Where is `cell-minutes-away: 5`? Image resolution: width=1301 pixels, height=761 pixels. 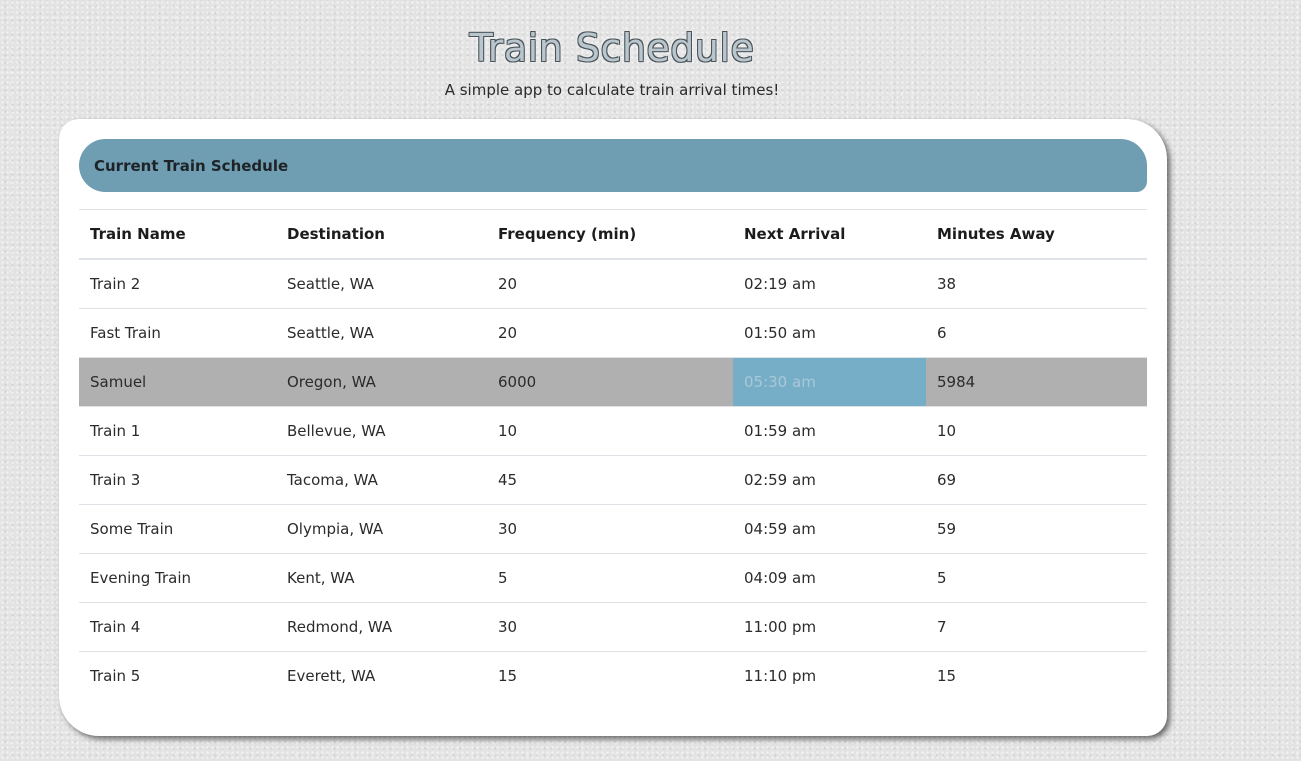
cell-minutes-away: 5 is located at coordinates (1036, 578).